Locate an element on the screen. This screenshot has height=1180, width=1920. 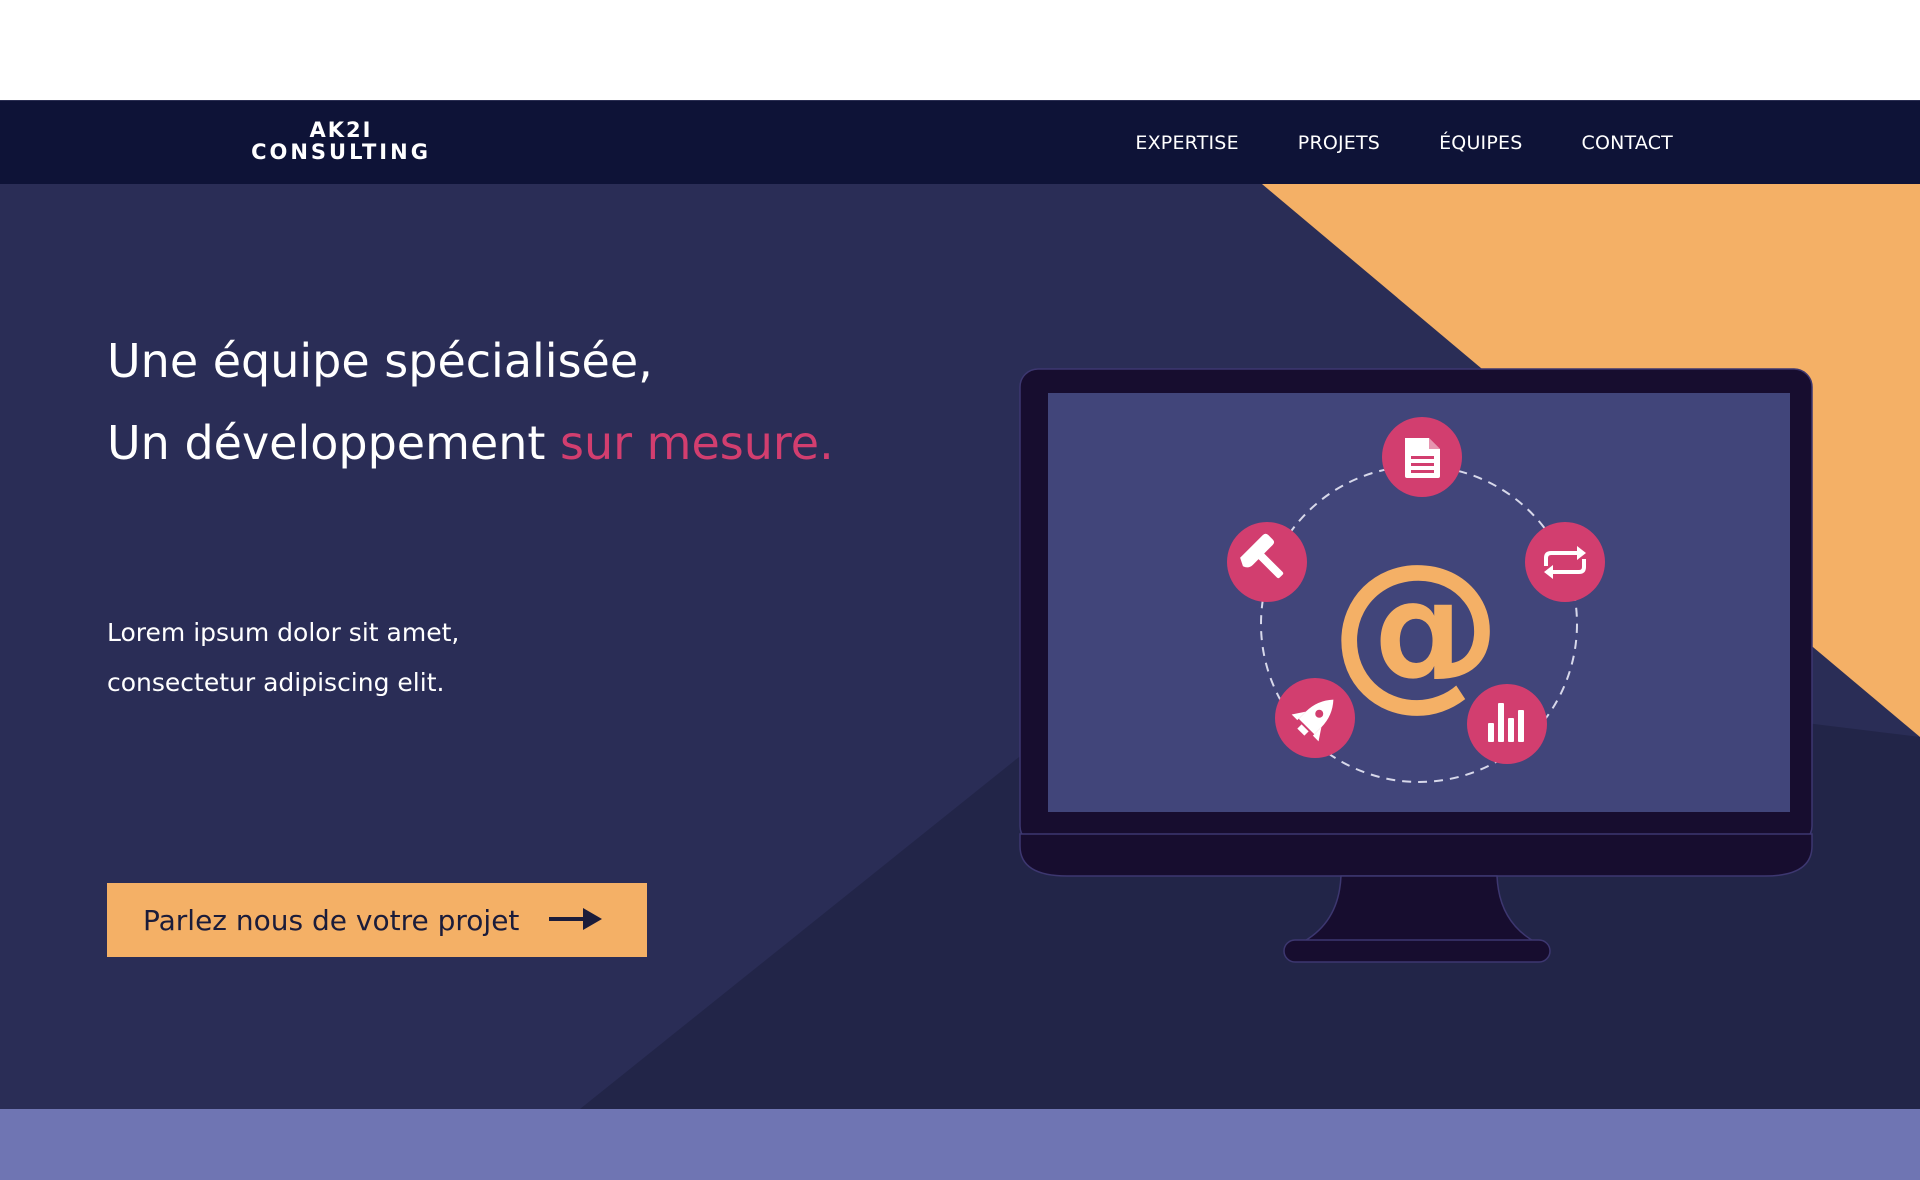
nav-link-equipes: ÉQUIPES is located at coordinates (1480, 143).